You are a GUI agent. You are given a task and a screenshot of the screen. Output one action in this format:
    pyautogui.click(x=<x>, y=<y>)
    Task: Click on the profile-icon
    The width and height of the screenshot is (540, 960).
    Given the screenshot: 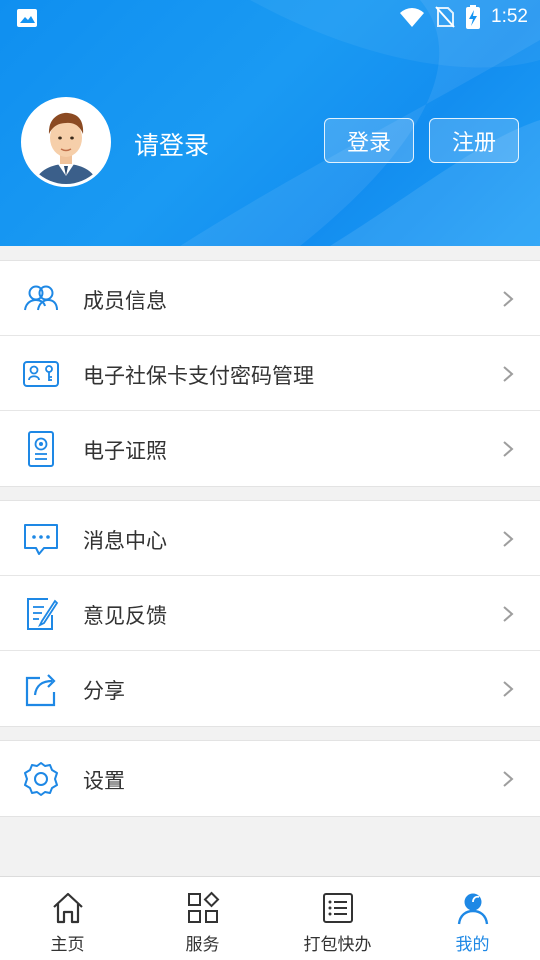 What is the action you would take?
    pyautogui.click(x=472, y=909)
    